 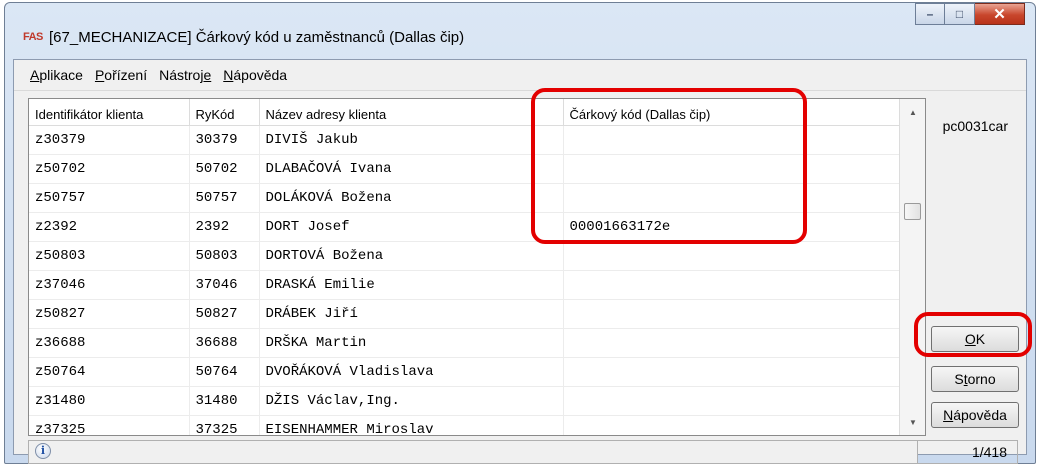 I want to click on close-icon: ✕, so click(x=999, y=14).